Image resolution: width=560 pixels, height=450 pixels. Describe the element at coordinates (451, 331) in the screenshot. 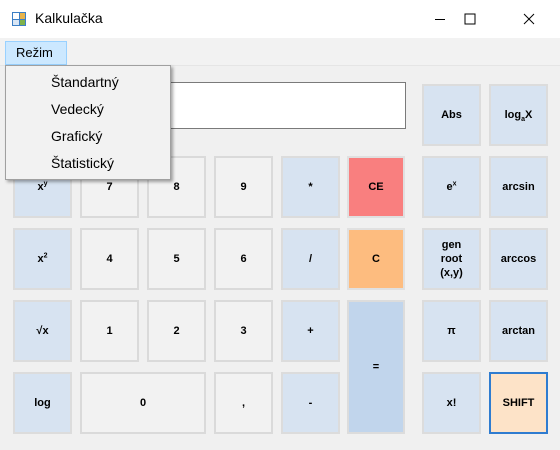

I see `pi-button: π` at that location.